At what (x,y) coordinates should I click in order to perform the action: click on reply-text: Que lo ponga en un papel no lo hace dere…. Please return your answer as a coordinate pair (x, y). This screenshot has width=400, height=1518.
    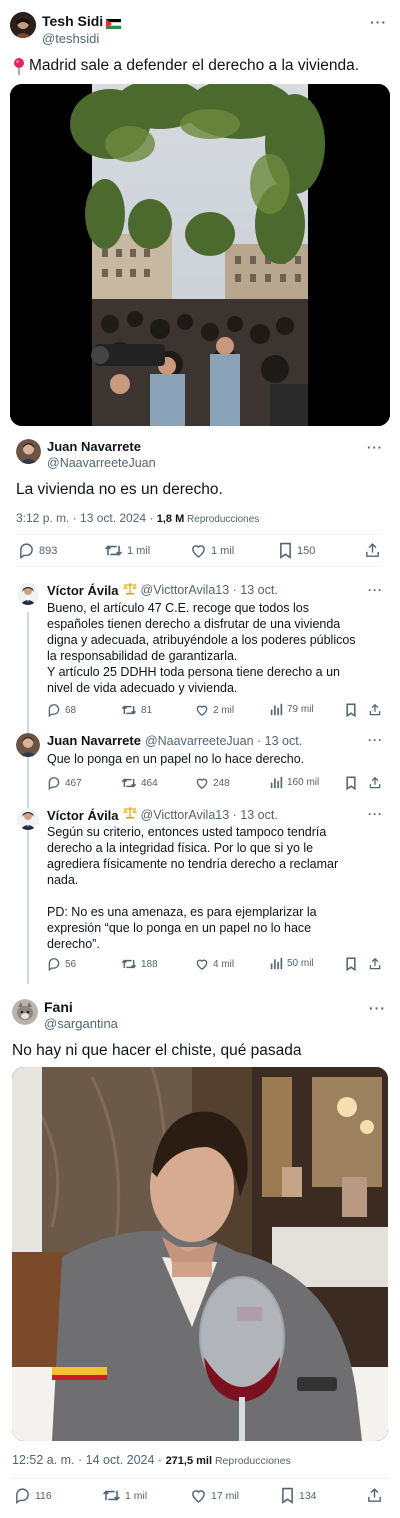
    Looking at the image, I should click on (175, 759).